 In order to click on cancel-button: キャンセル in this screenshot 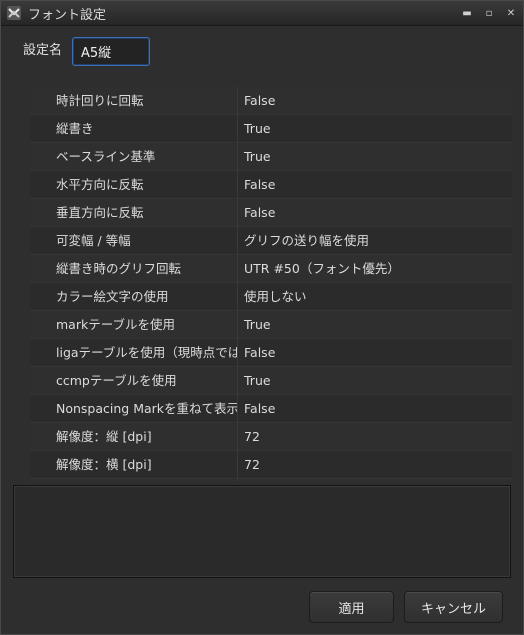, I will do `click(453, 607)`.